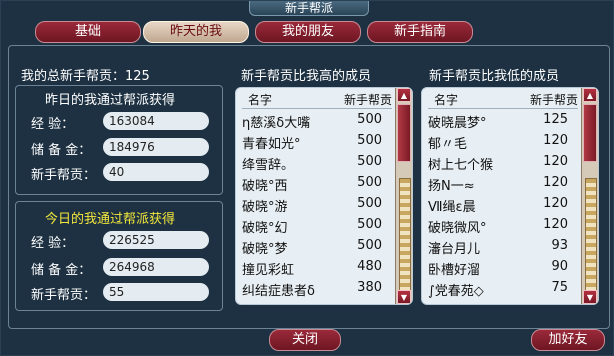 Image resolution: width=614 pixels, height=356 pixels. Describe the element at coordinates (568, 340) in the screenshot. I see `add-friend-button: 加好友` at that location.